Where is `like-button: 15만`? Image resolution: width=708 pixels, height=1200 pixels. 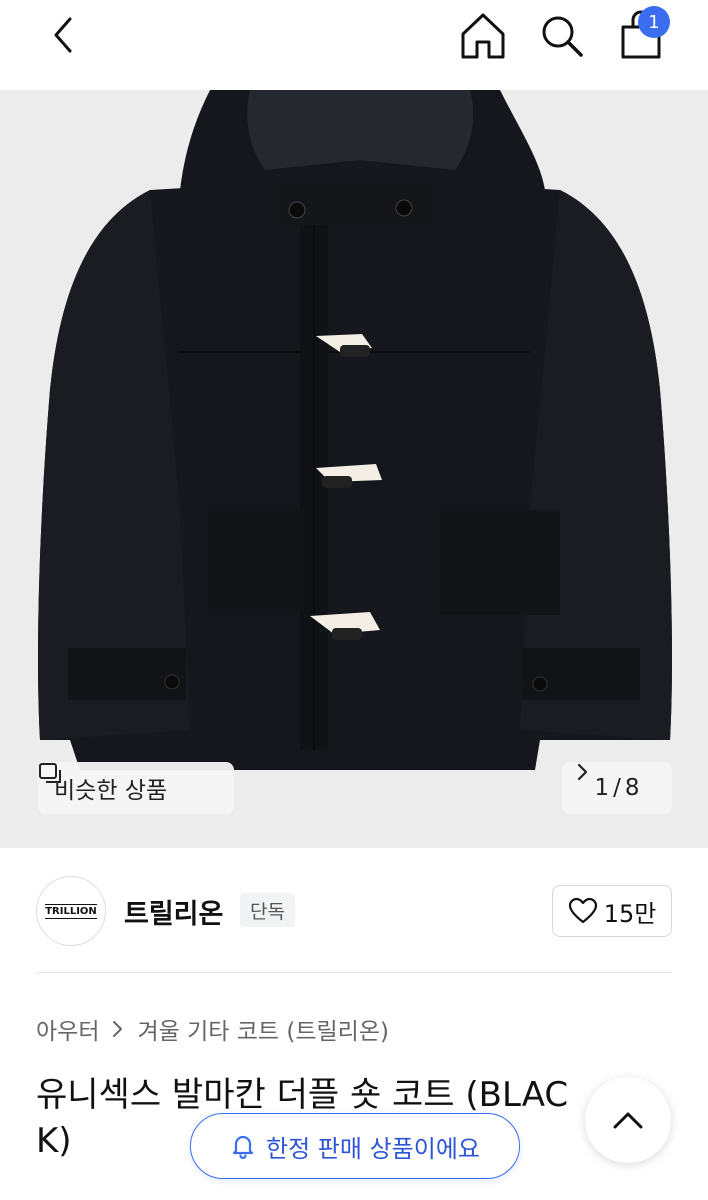 like-button: 15만 is located at coordinates (612, 911).